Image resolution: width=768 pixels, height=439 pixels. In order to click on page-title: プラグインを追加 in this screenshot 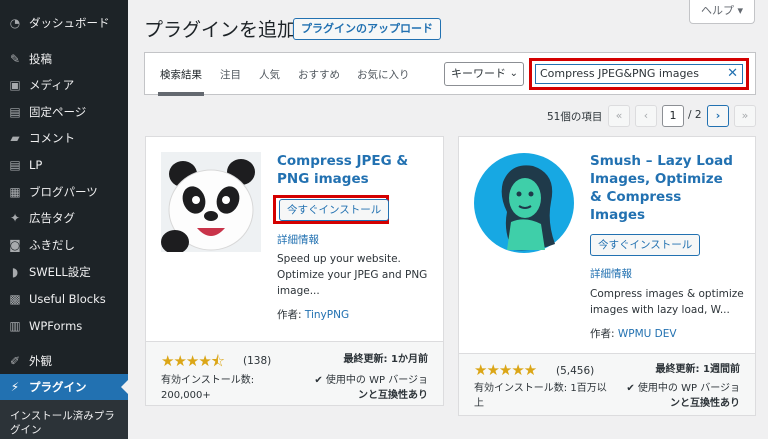, I will do `click(220, 30)`.